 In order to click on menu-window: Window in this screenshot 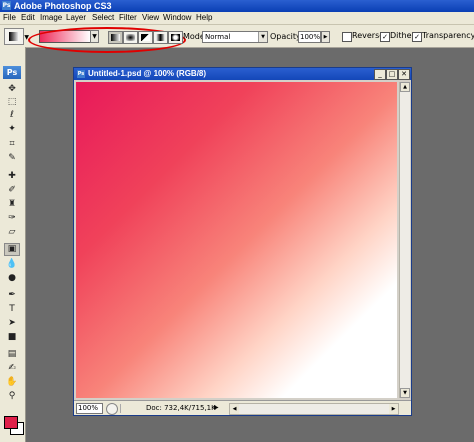, I will do `click(177, 18)`.